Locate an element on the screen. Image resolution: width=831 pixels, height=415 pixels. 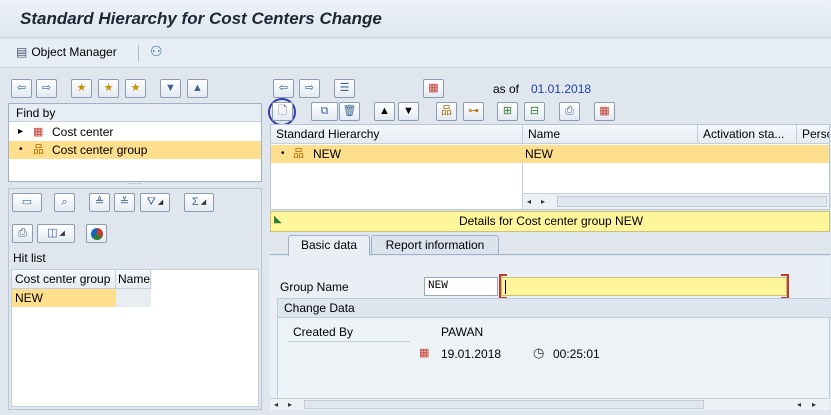
move-down-button: ▼ is located at coordinates (408, 111).